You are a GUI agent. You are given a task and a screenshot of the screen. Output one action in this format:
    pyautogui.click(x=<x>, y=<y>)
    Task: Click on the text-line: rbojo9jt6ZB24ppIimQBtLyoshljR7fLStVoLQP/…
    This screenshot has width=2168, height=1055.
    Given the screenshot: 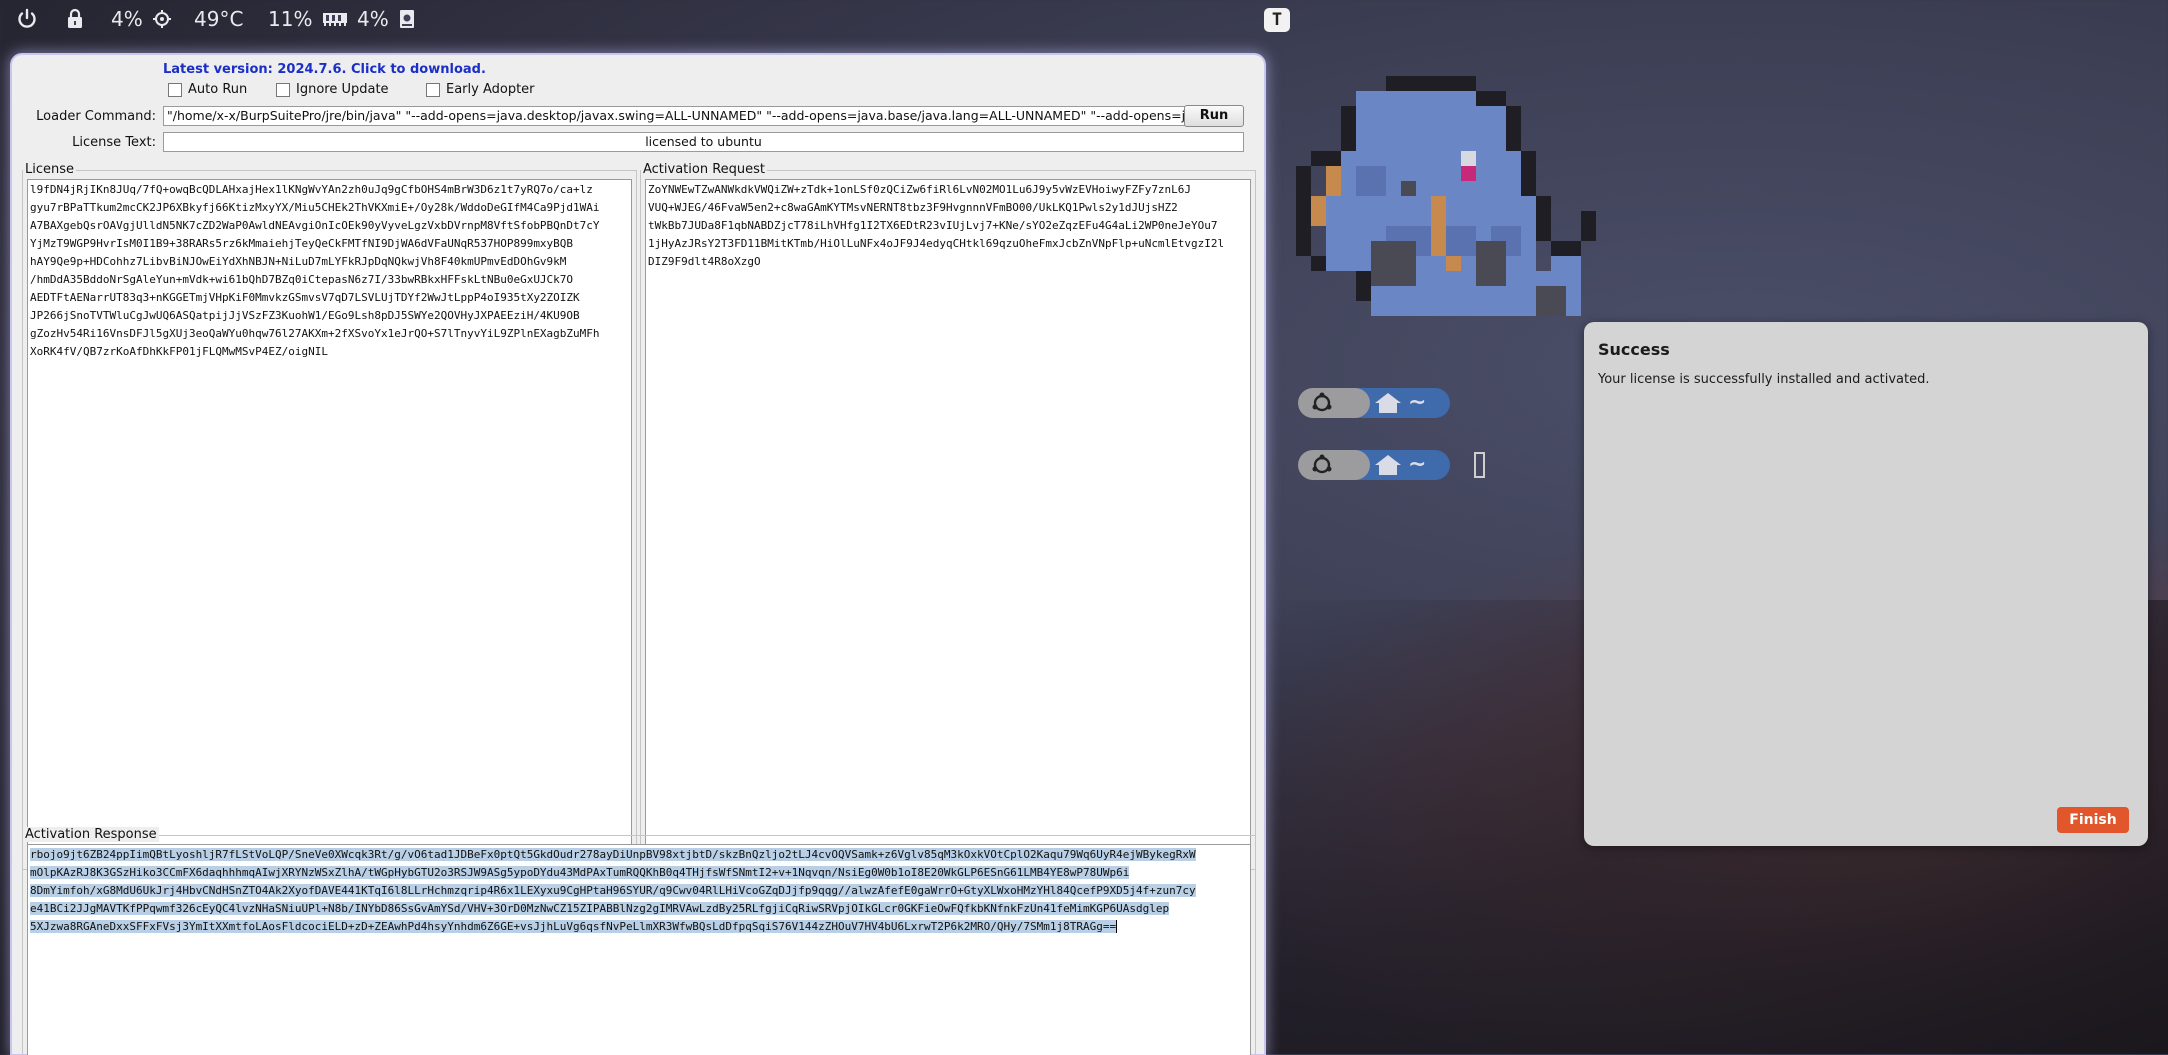 What is the action you would take?
    pyautogui.click(x=613, y=854)
    